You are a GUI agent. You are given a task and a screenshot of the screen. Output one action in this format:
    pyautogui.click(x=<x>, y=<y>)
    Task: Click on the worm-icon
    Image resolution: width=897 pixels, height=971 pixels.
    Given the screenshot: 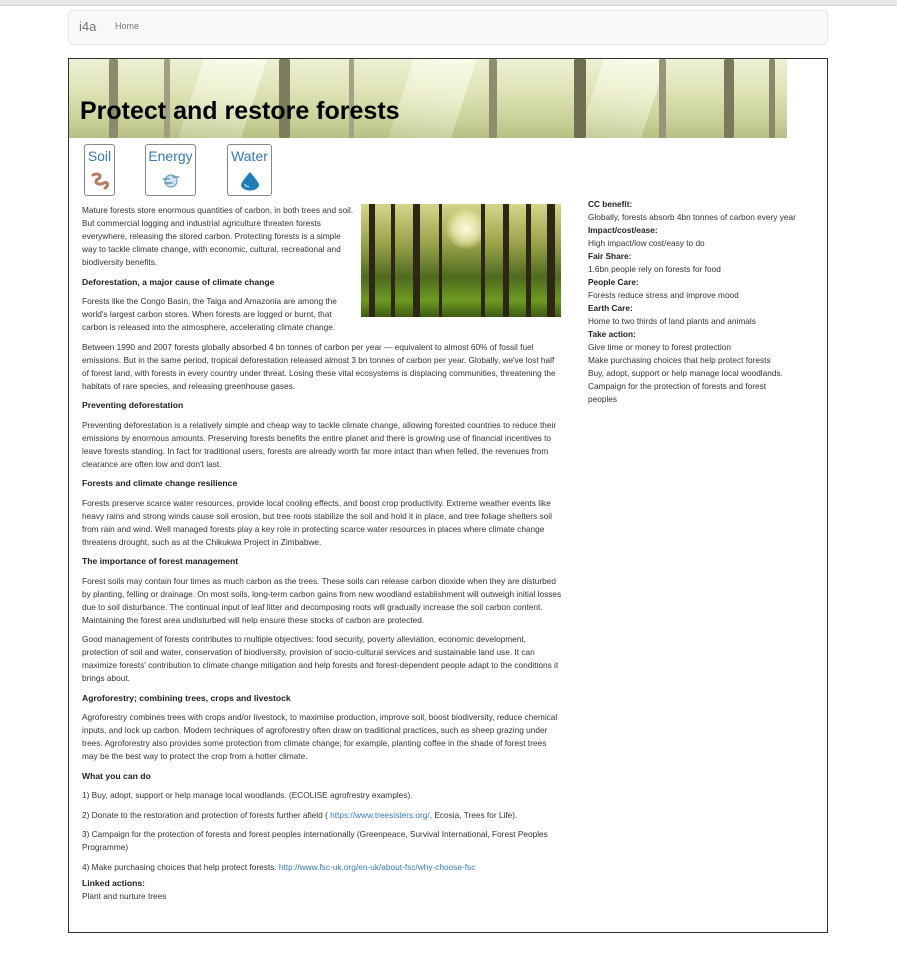 What is the action you would take?
    pyautogui.click(x=100, y=183)
    